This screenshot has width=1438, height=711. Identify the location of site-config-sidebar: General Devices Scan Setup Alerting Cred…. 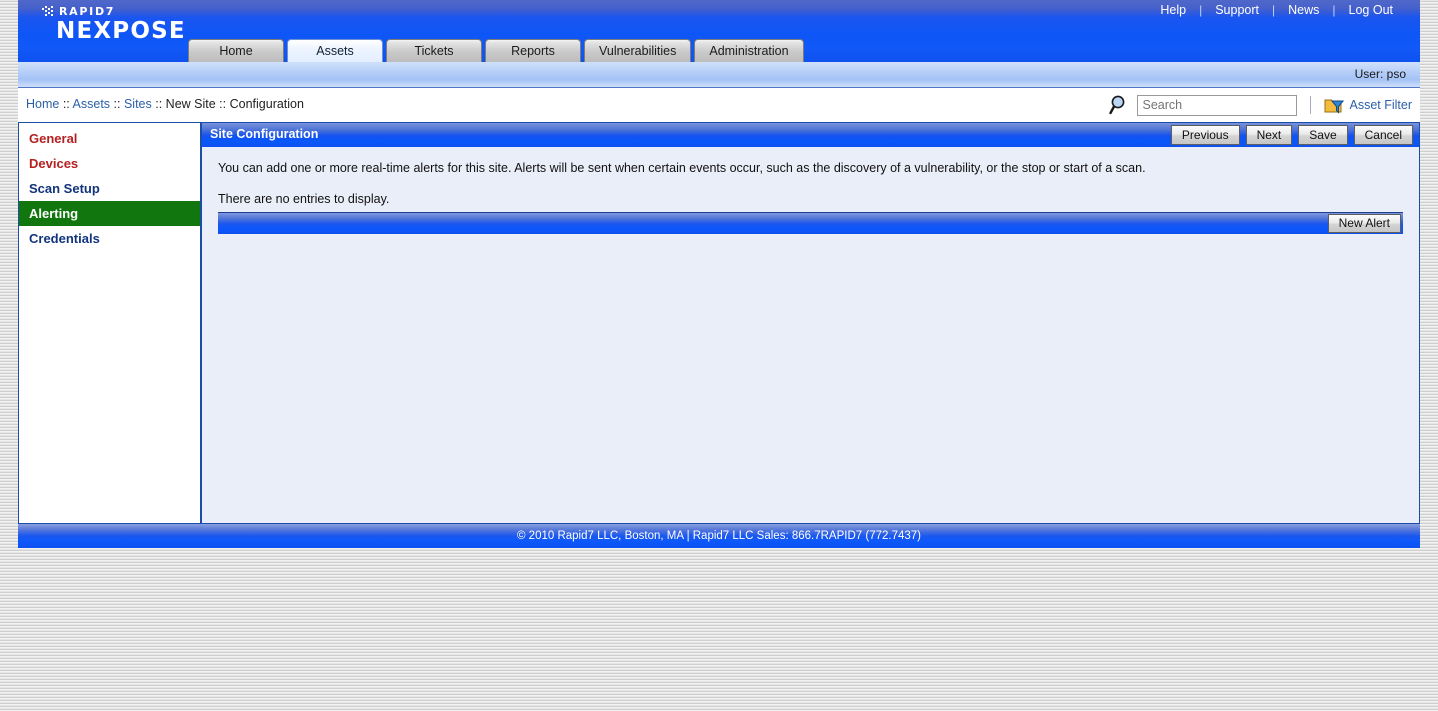
(110, 323).